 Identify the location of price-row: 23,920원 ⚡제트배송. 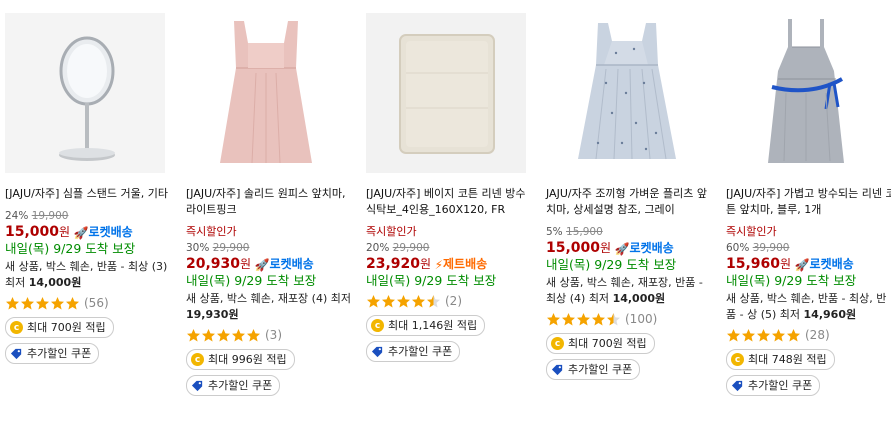
(451, 264).